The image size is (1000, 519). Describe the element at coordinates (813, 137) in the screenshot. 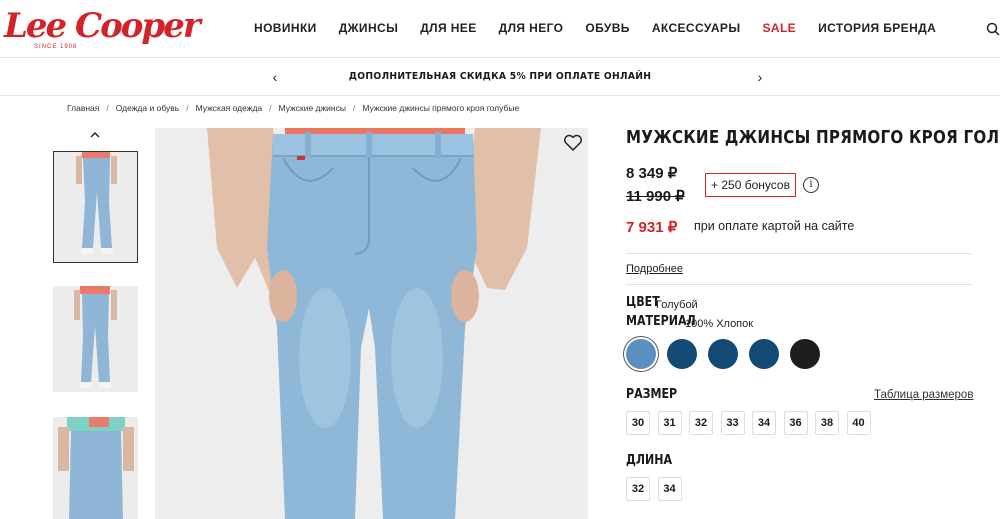

I see `product-title: МУЖСКИЕ ДЖИНСЫ ПРЯМОГО КРОЯ ГОЛУБЫЕ` at that location.